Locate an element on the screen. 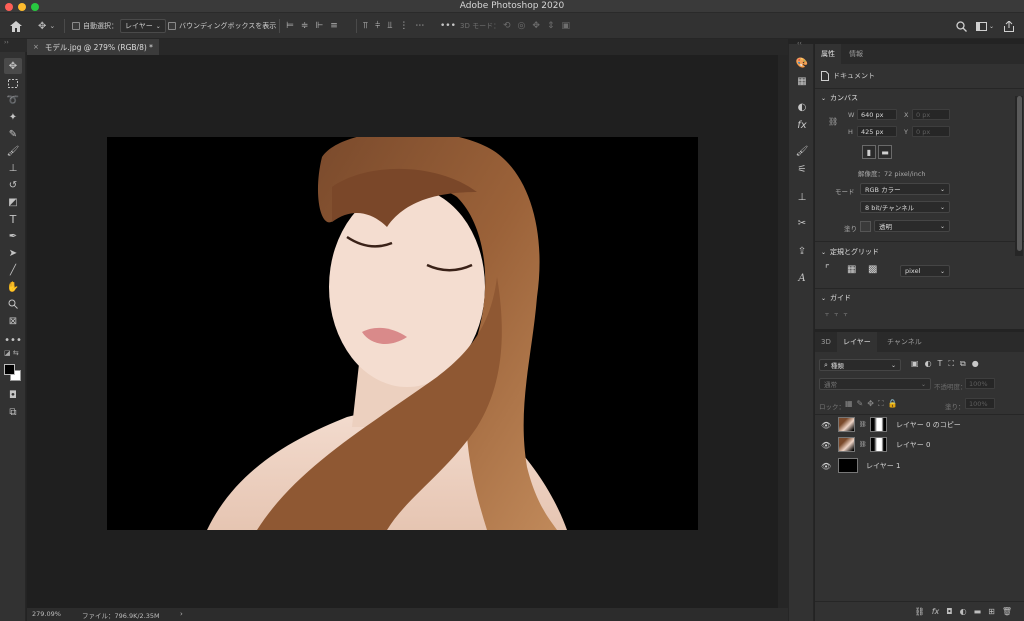 Image resolution: width=1024 pixels, height=621 pixels. bit-depth-dropdown: 8 bit/チャンネル ⌄ is located at coordinates (905, 207).